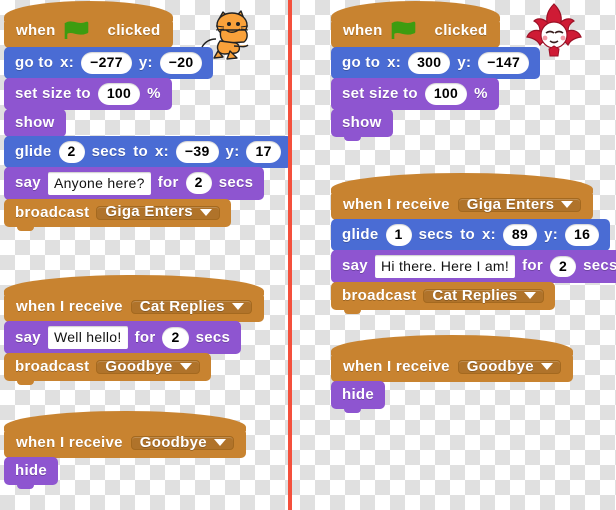 This screenshot has width=616, height=510. What do you see at coordinates (582, 235) in the screenshot?
I see `glide-y-input: 16` at bounding box center [582, 235].